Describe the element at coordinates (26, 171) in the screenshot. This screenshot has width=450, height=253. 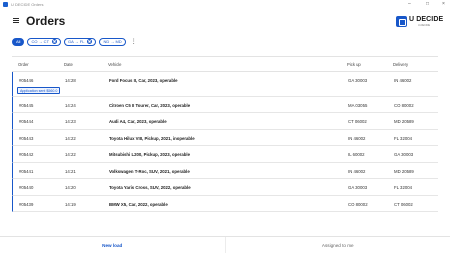
I see `order-id: #05441` at that location.